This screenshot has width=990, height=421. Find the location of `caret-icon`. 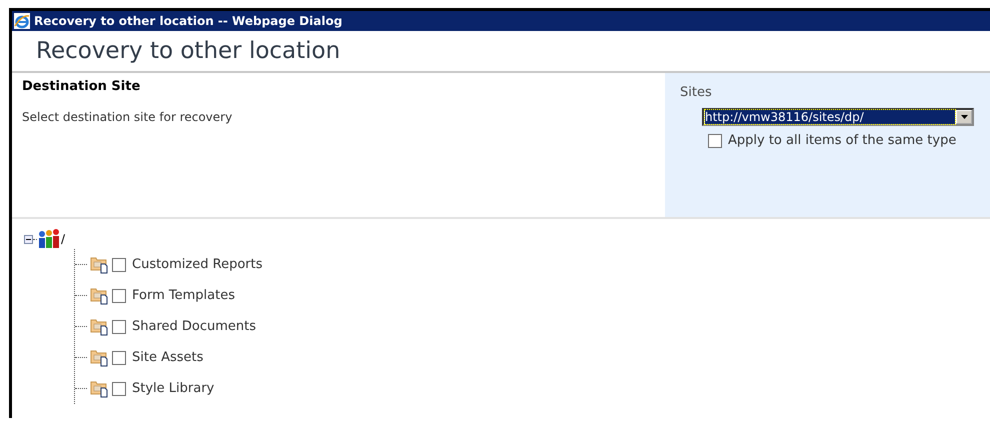

caret-icon is located at coordinates (964, 117).